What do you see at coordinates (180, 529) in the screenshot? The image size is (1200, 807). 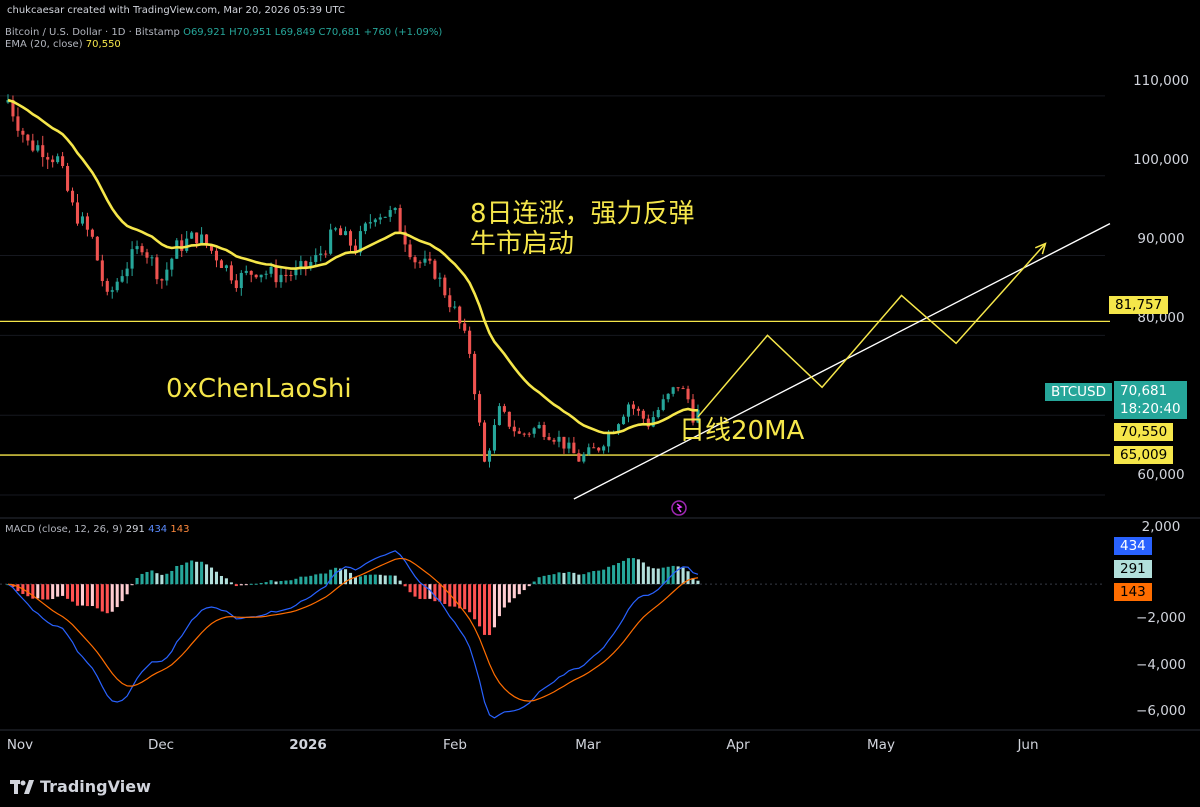 I see `macd-legend-v3: 143` at bounding box center [180, 529].